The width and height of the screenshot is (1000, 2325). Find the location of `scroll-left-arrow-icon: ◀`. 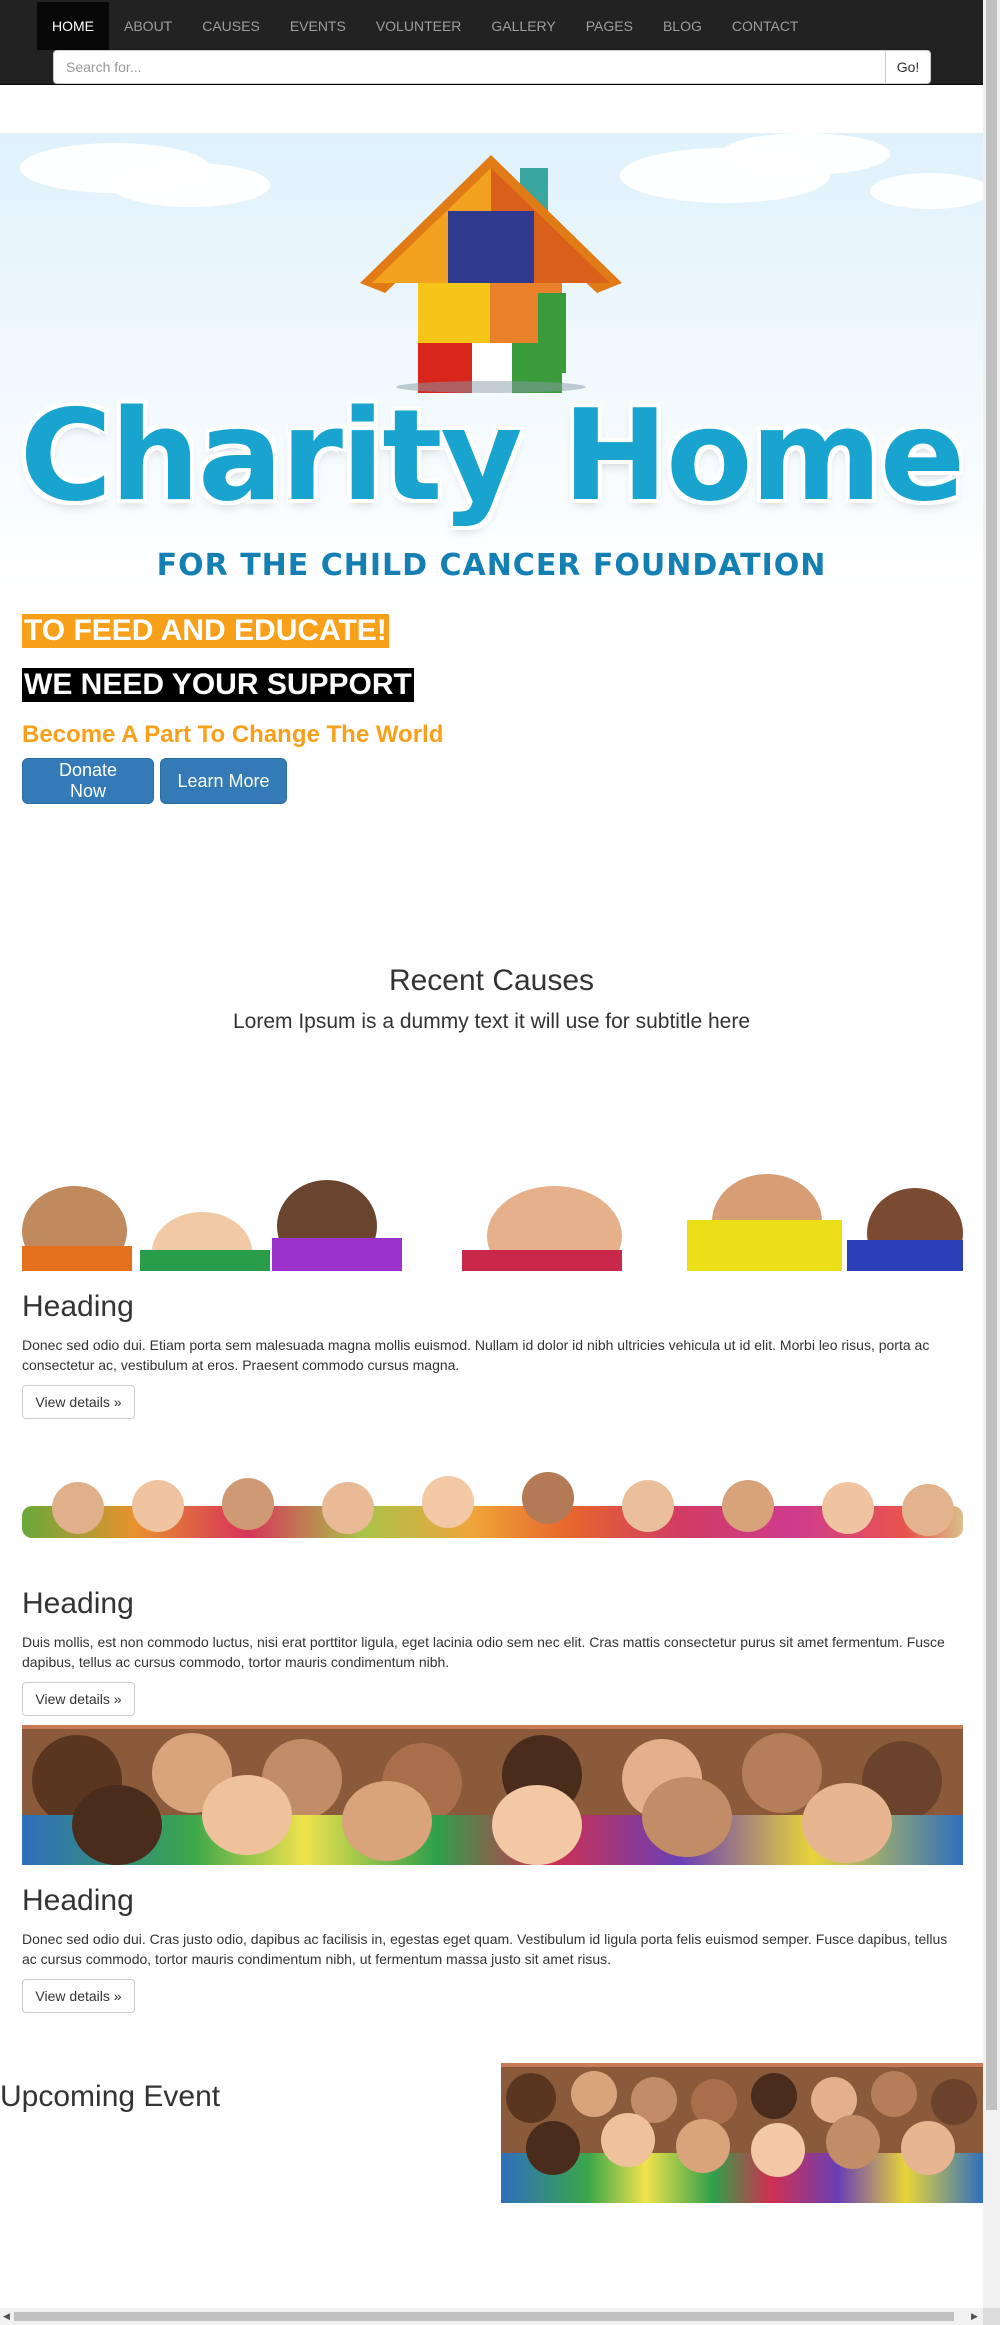

scroll-left-arrow-icon: ◀ is located at coordinates (6, 2316).